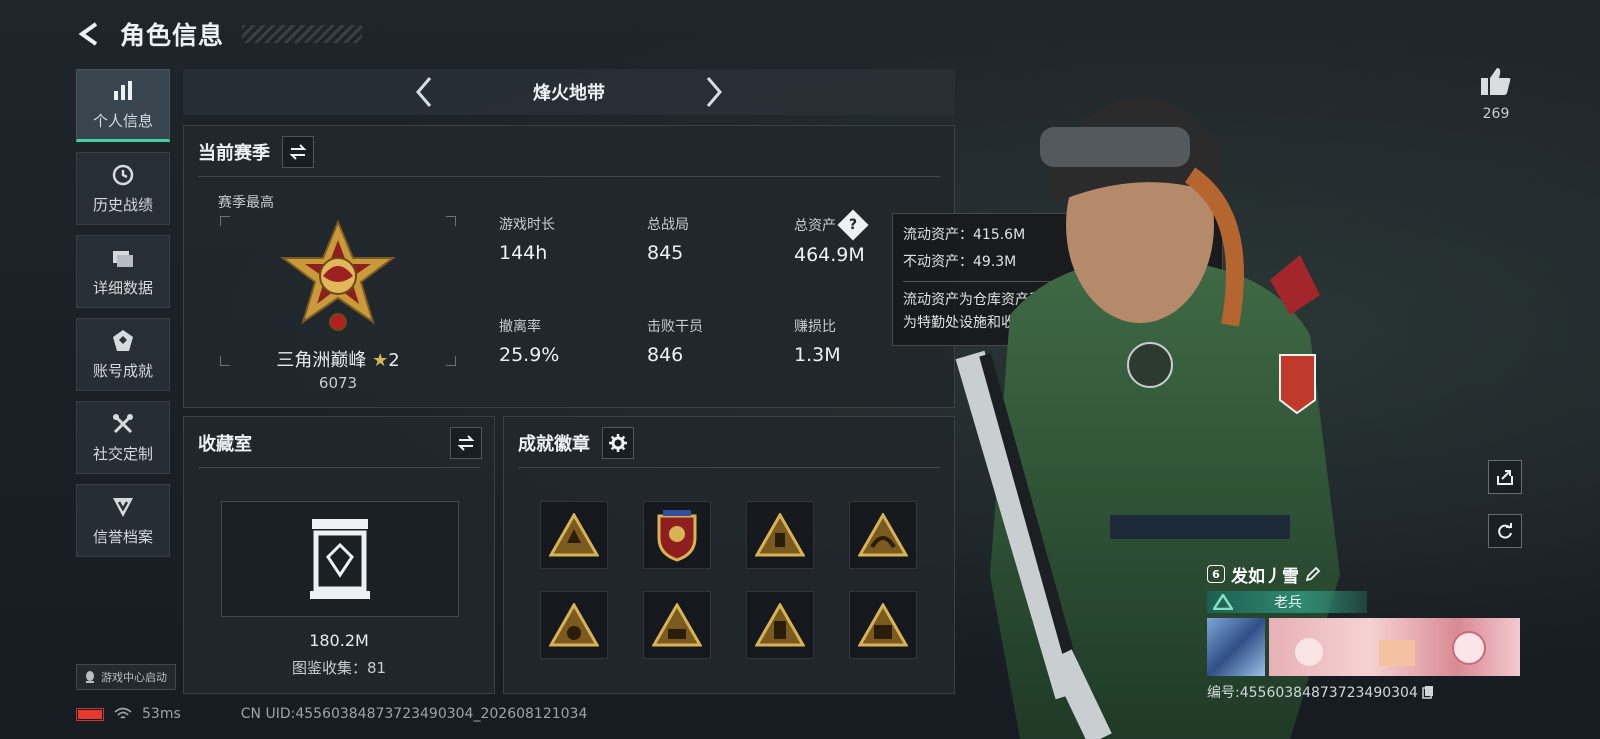 The height and width of the screenshot is (739, 1600). I want to click on rank-stars: 2, so click(394, 360).